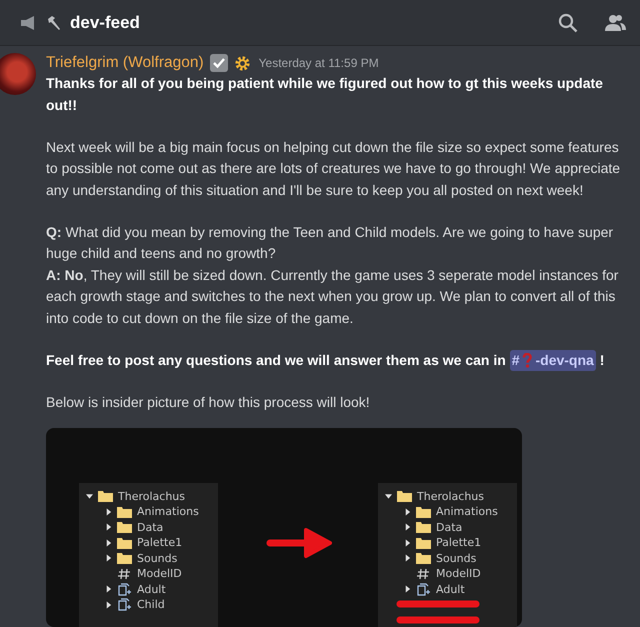  What do you see at coordinates (219, 63) in the screenshot?
I see `checkbox-icon` at bounding box center [219, 63].